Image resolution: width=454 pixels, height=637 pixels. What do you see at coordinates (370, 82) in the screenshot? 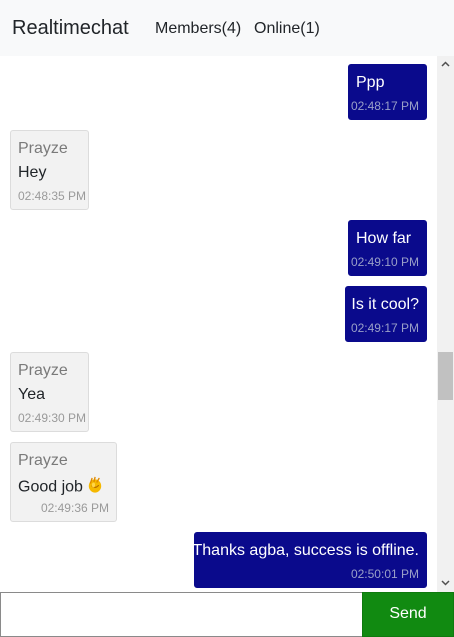
I see `message-text: Ppp` at bounding box center [370, 82].